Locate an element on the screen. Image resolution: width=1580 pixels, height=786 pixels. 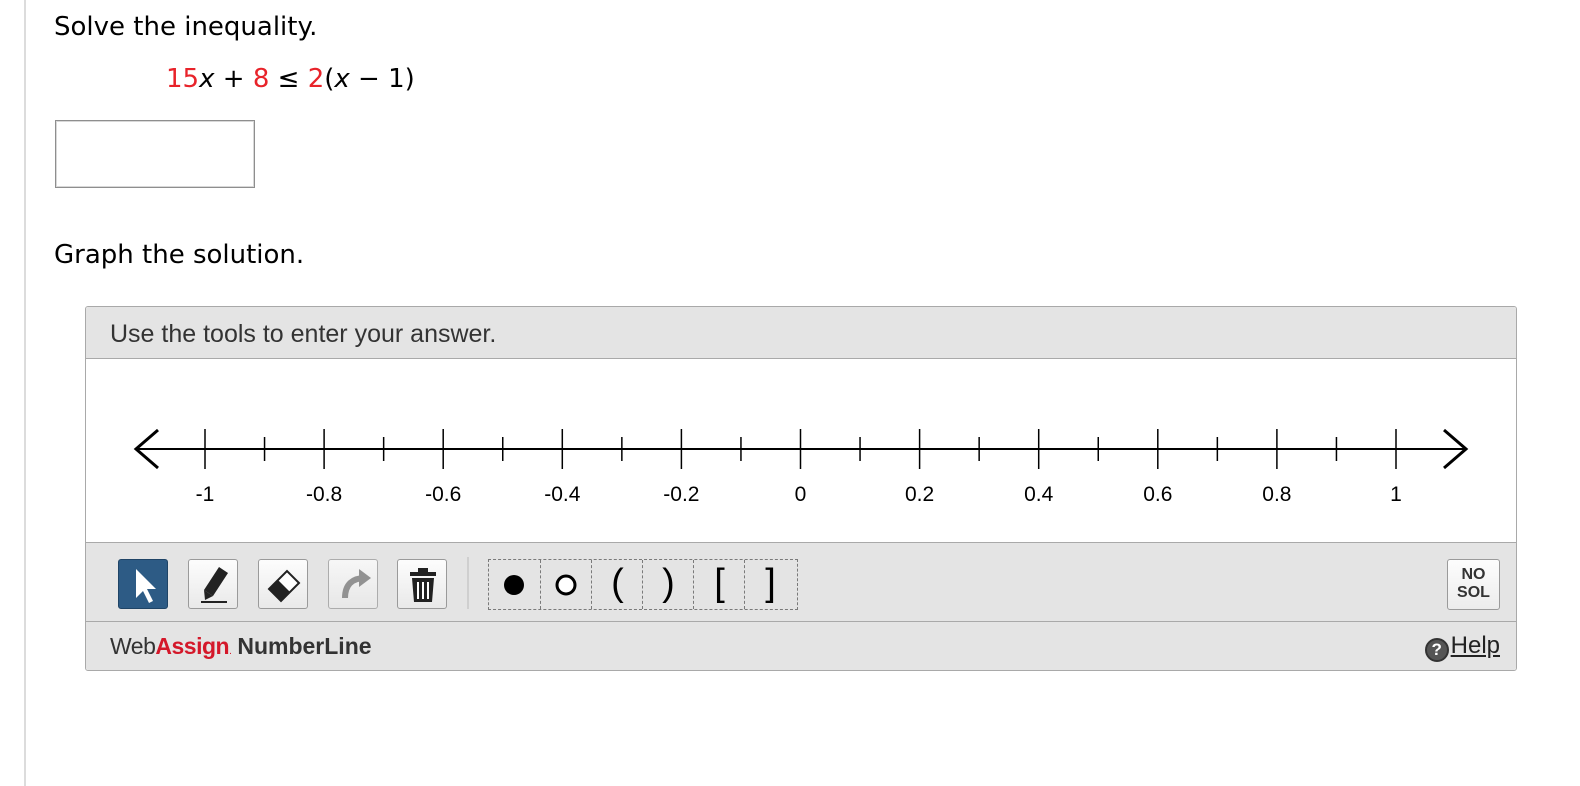
arrow-cursor-icon is located at coordinates (146, 586).